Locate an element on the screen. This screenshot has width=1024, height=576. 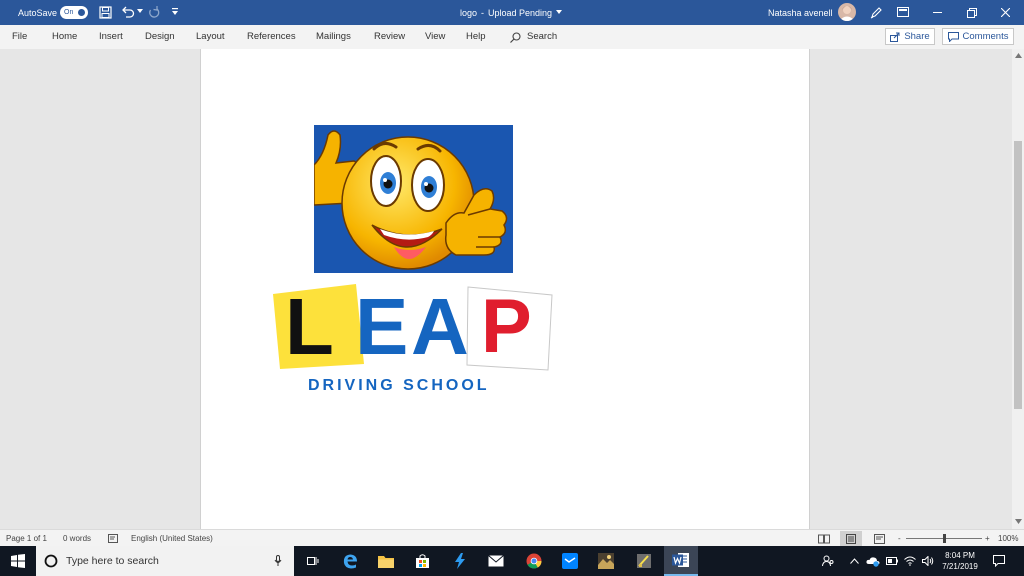
user-name: Natasha avenell is located at coordinates (800, 12).